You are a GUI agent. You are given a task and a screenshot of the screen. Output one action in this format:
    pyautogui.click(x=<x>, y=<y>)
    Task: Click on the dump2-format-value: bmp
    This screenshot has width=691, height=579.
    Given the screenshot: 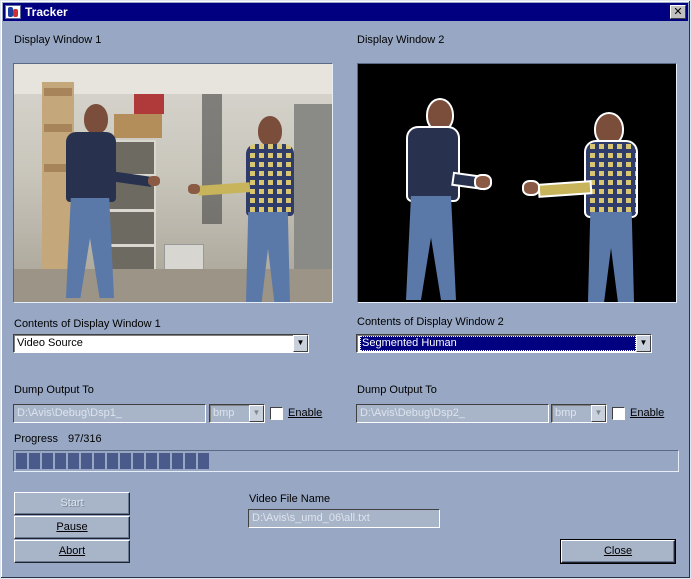 What is the action you would take?
    pyautogui.click(x=566, y=413)
    